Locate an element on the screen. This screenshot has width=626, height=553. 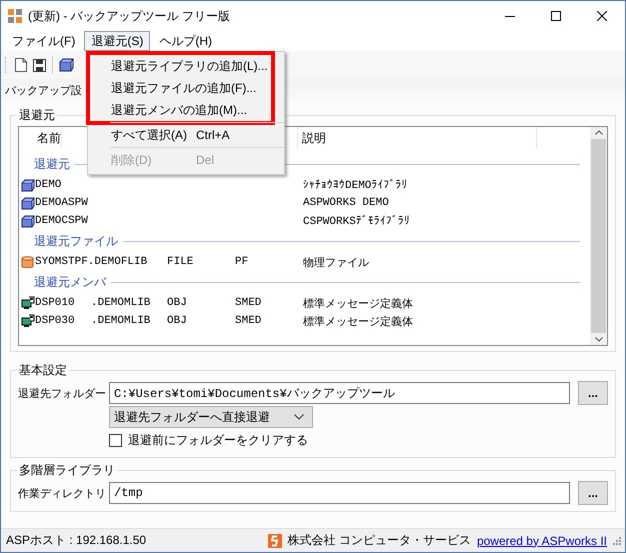
shortcut-label: Del is located at coordinates (205, 160).